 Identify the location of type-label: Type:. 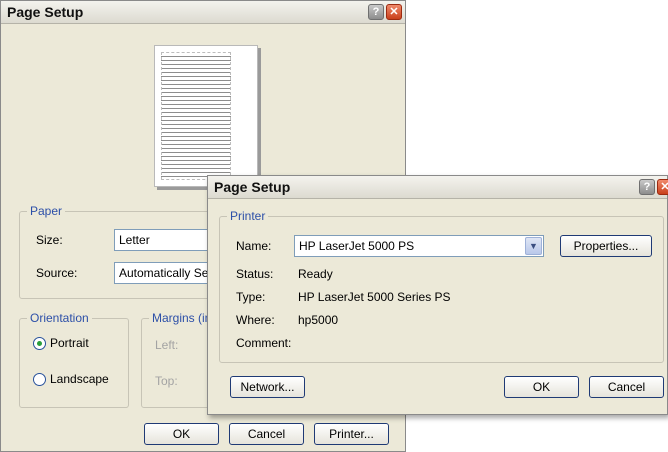
(251, 297).